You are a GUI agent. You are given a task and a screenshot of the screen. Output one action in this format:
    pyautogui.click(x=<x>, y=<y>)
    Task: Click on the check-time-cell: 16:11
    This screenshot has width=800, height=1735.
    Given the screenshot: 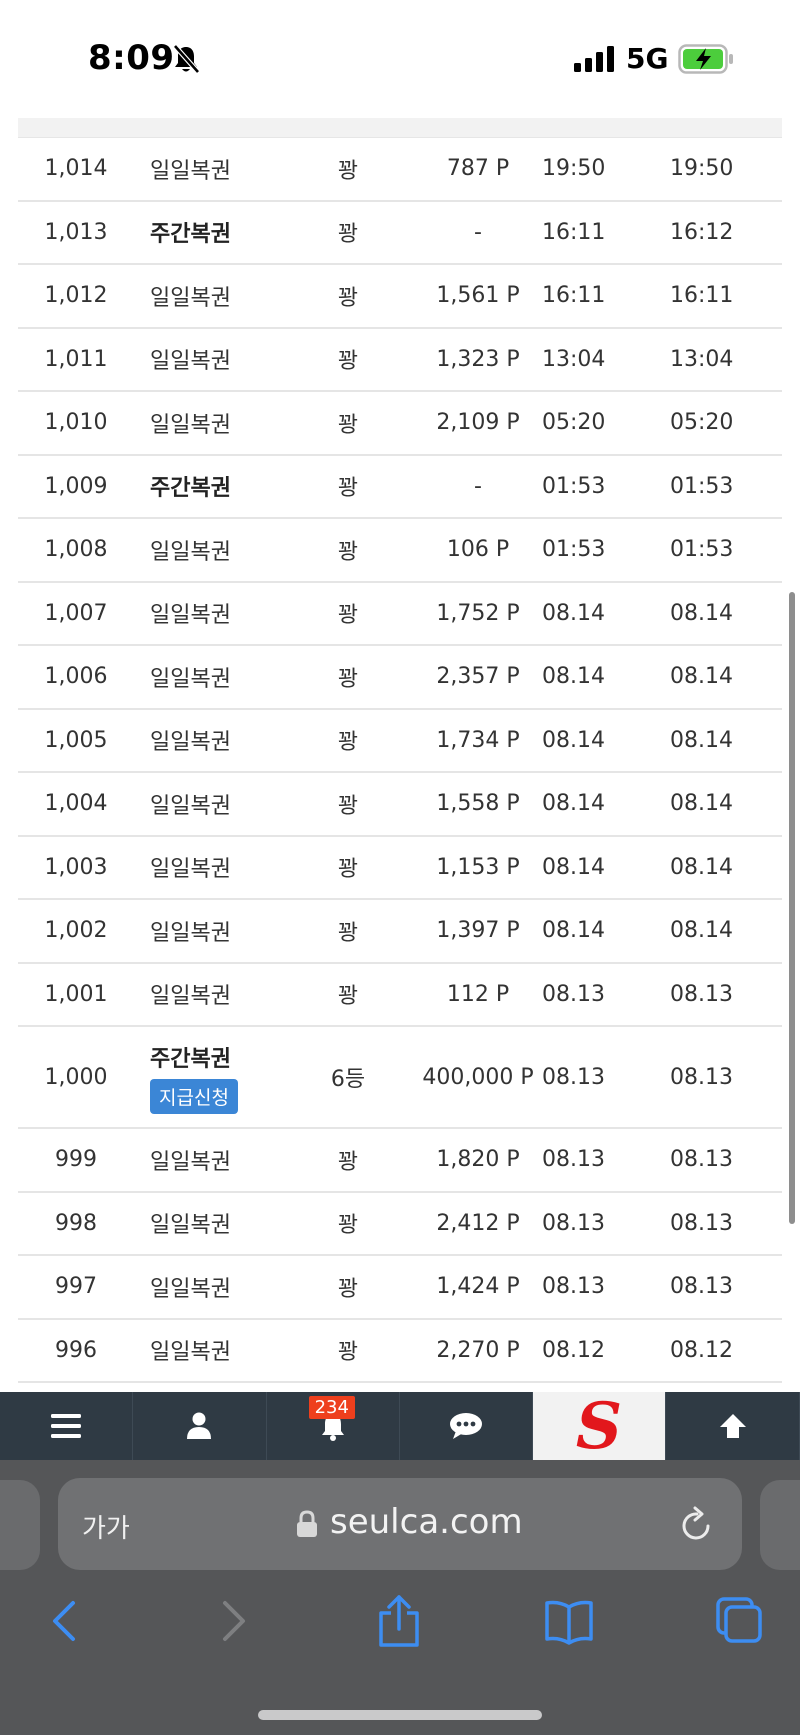 What is the action you would take?
    pyautogui.click(x=725, y=296)
    